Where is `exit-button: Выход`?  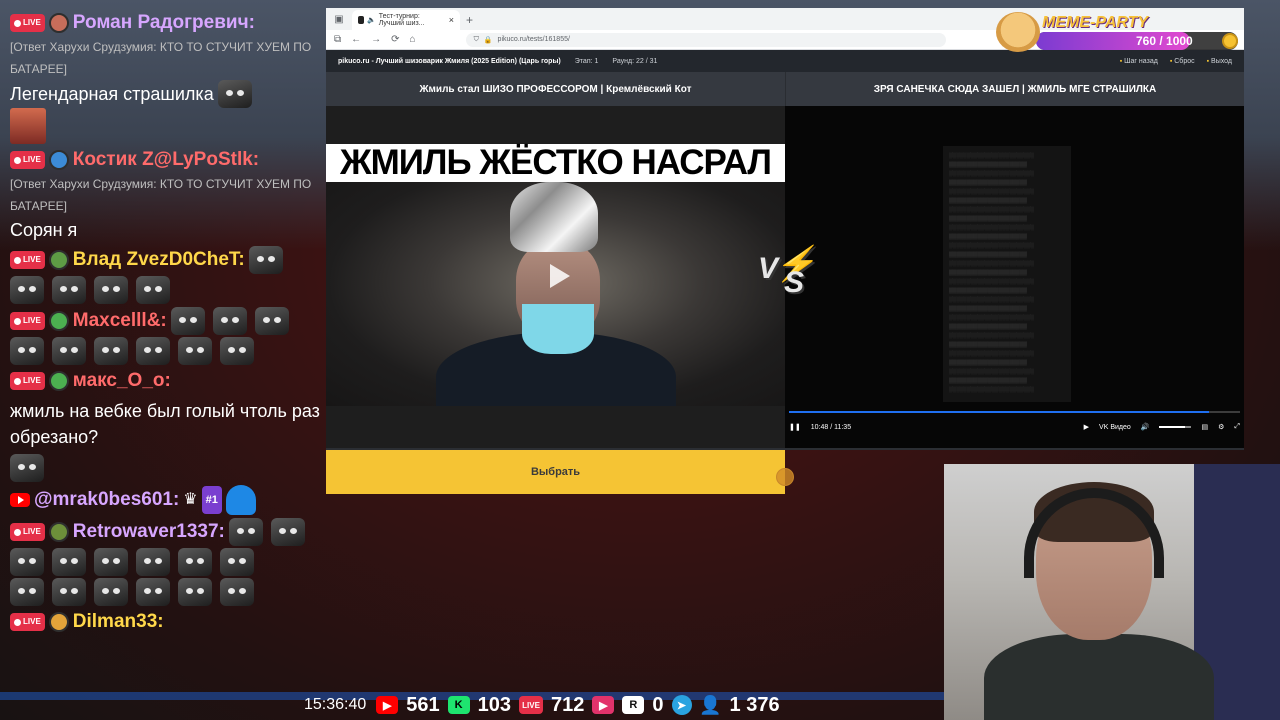 exit-button: Выход is located at coordinates (1219, 61).